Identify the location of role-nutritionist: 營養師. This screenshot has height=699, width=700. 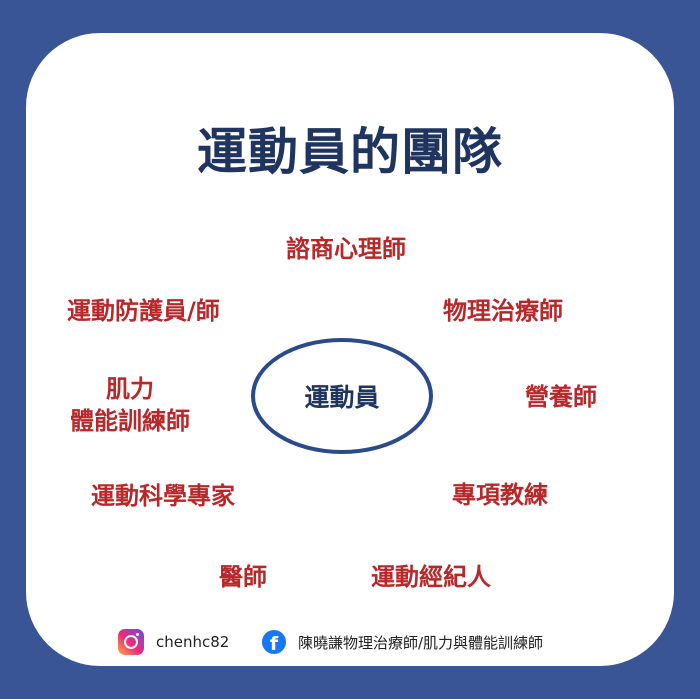
(561, 397).